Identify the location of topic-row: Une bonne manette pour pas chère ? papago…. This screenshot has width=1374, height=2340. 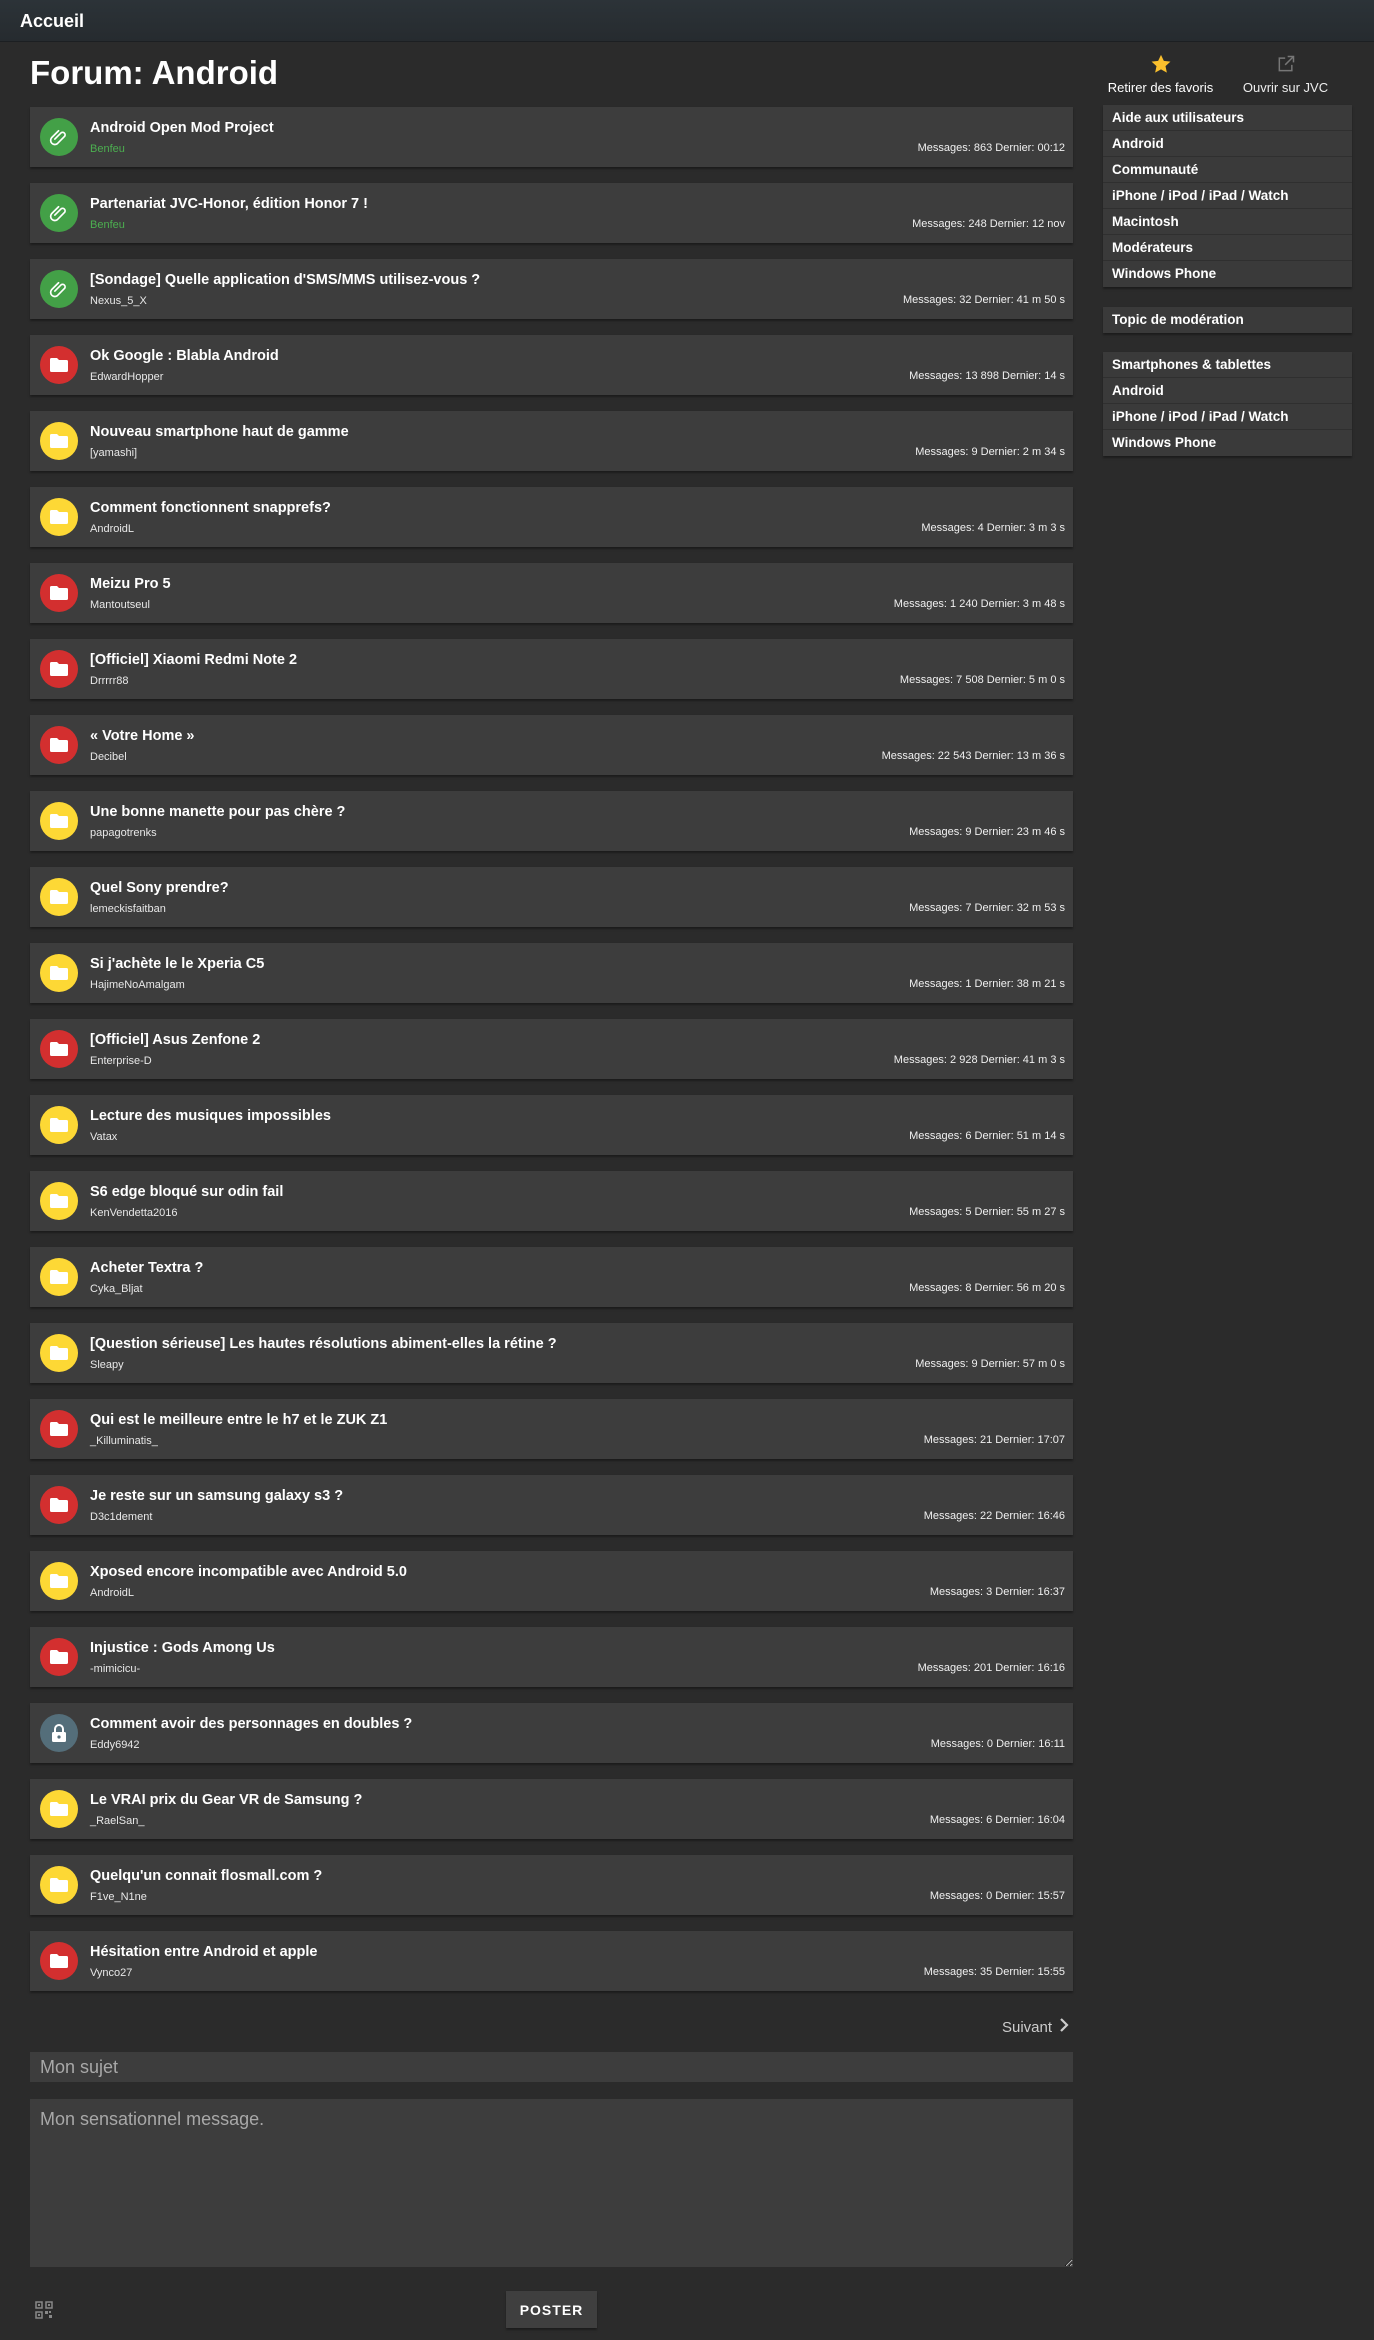
(551, 821).